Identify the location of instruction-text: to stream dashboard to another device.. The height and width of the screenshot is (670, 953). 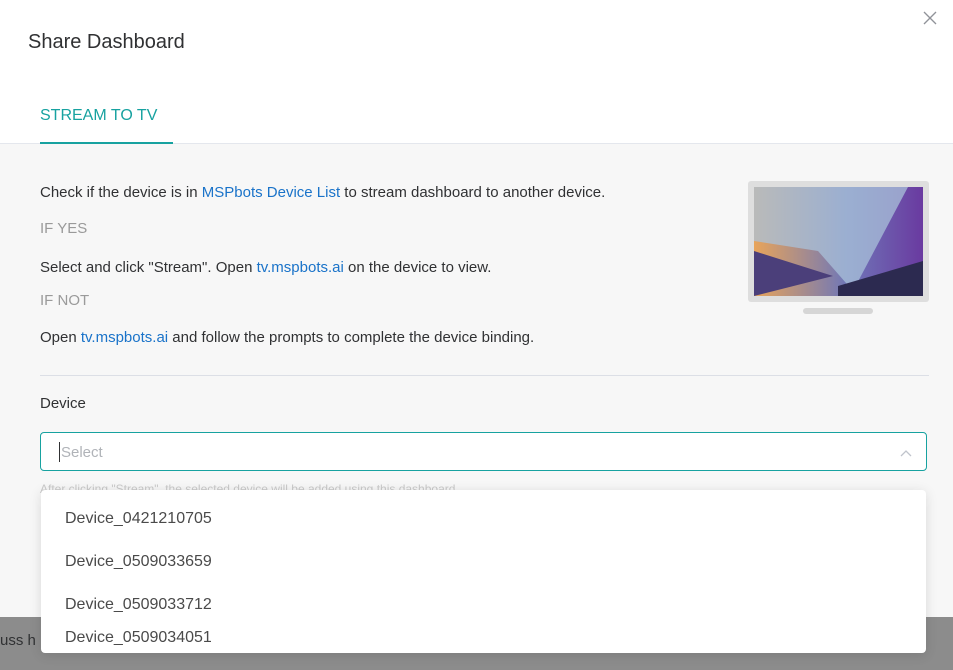
(473, 192).